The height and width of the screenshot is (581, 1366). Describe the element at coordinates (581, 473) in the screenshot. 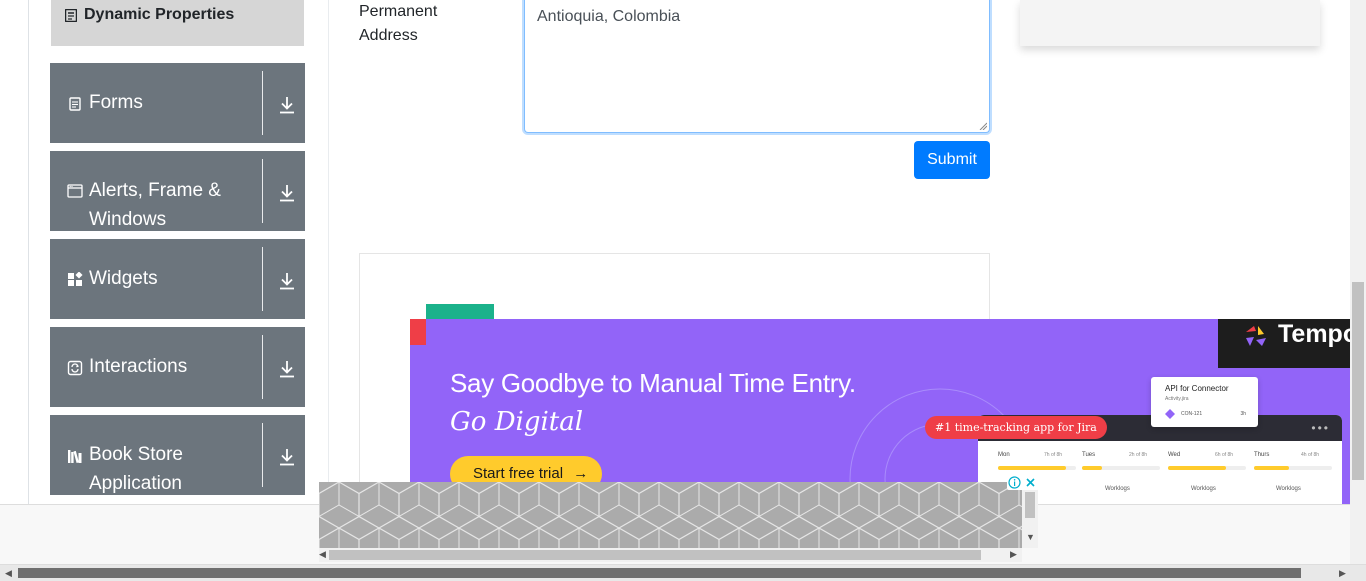

I see `arrow-right-icon: →` at that location.